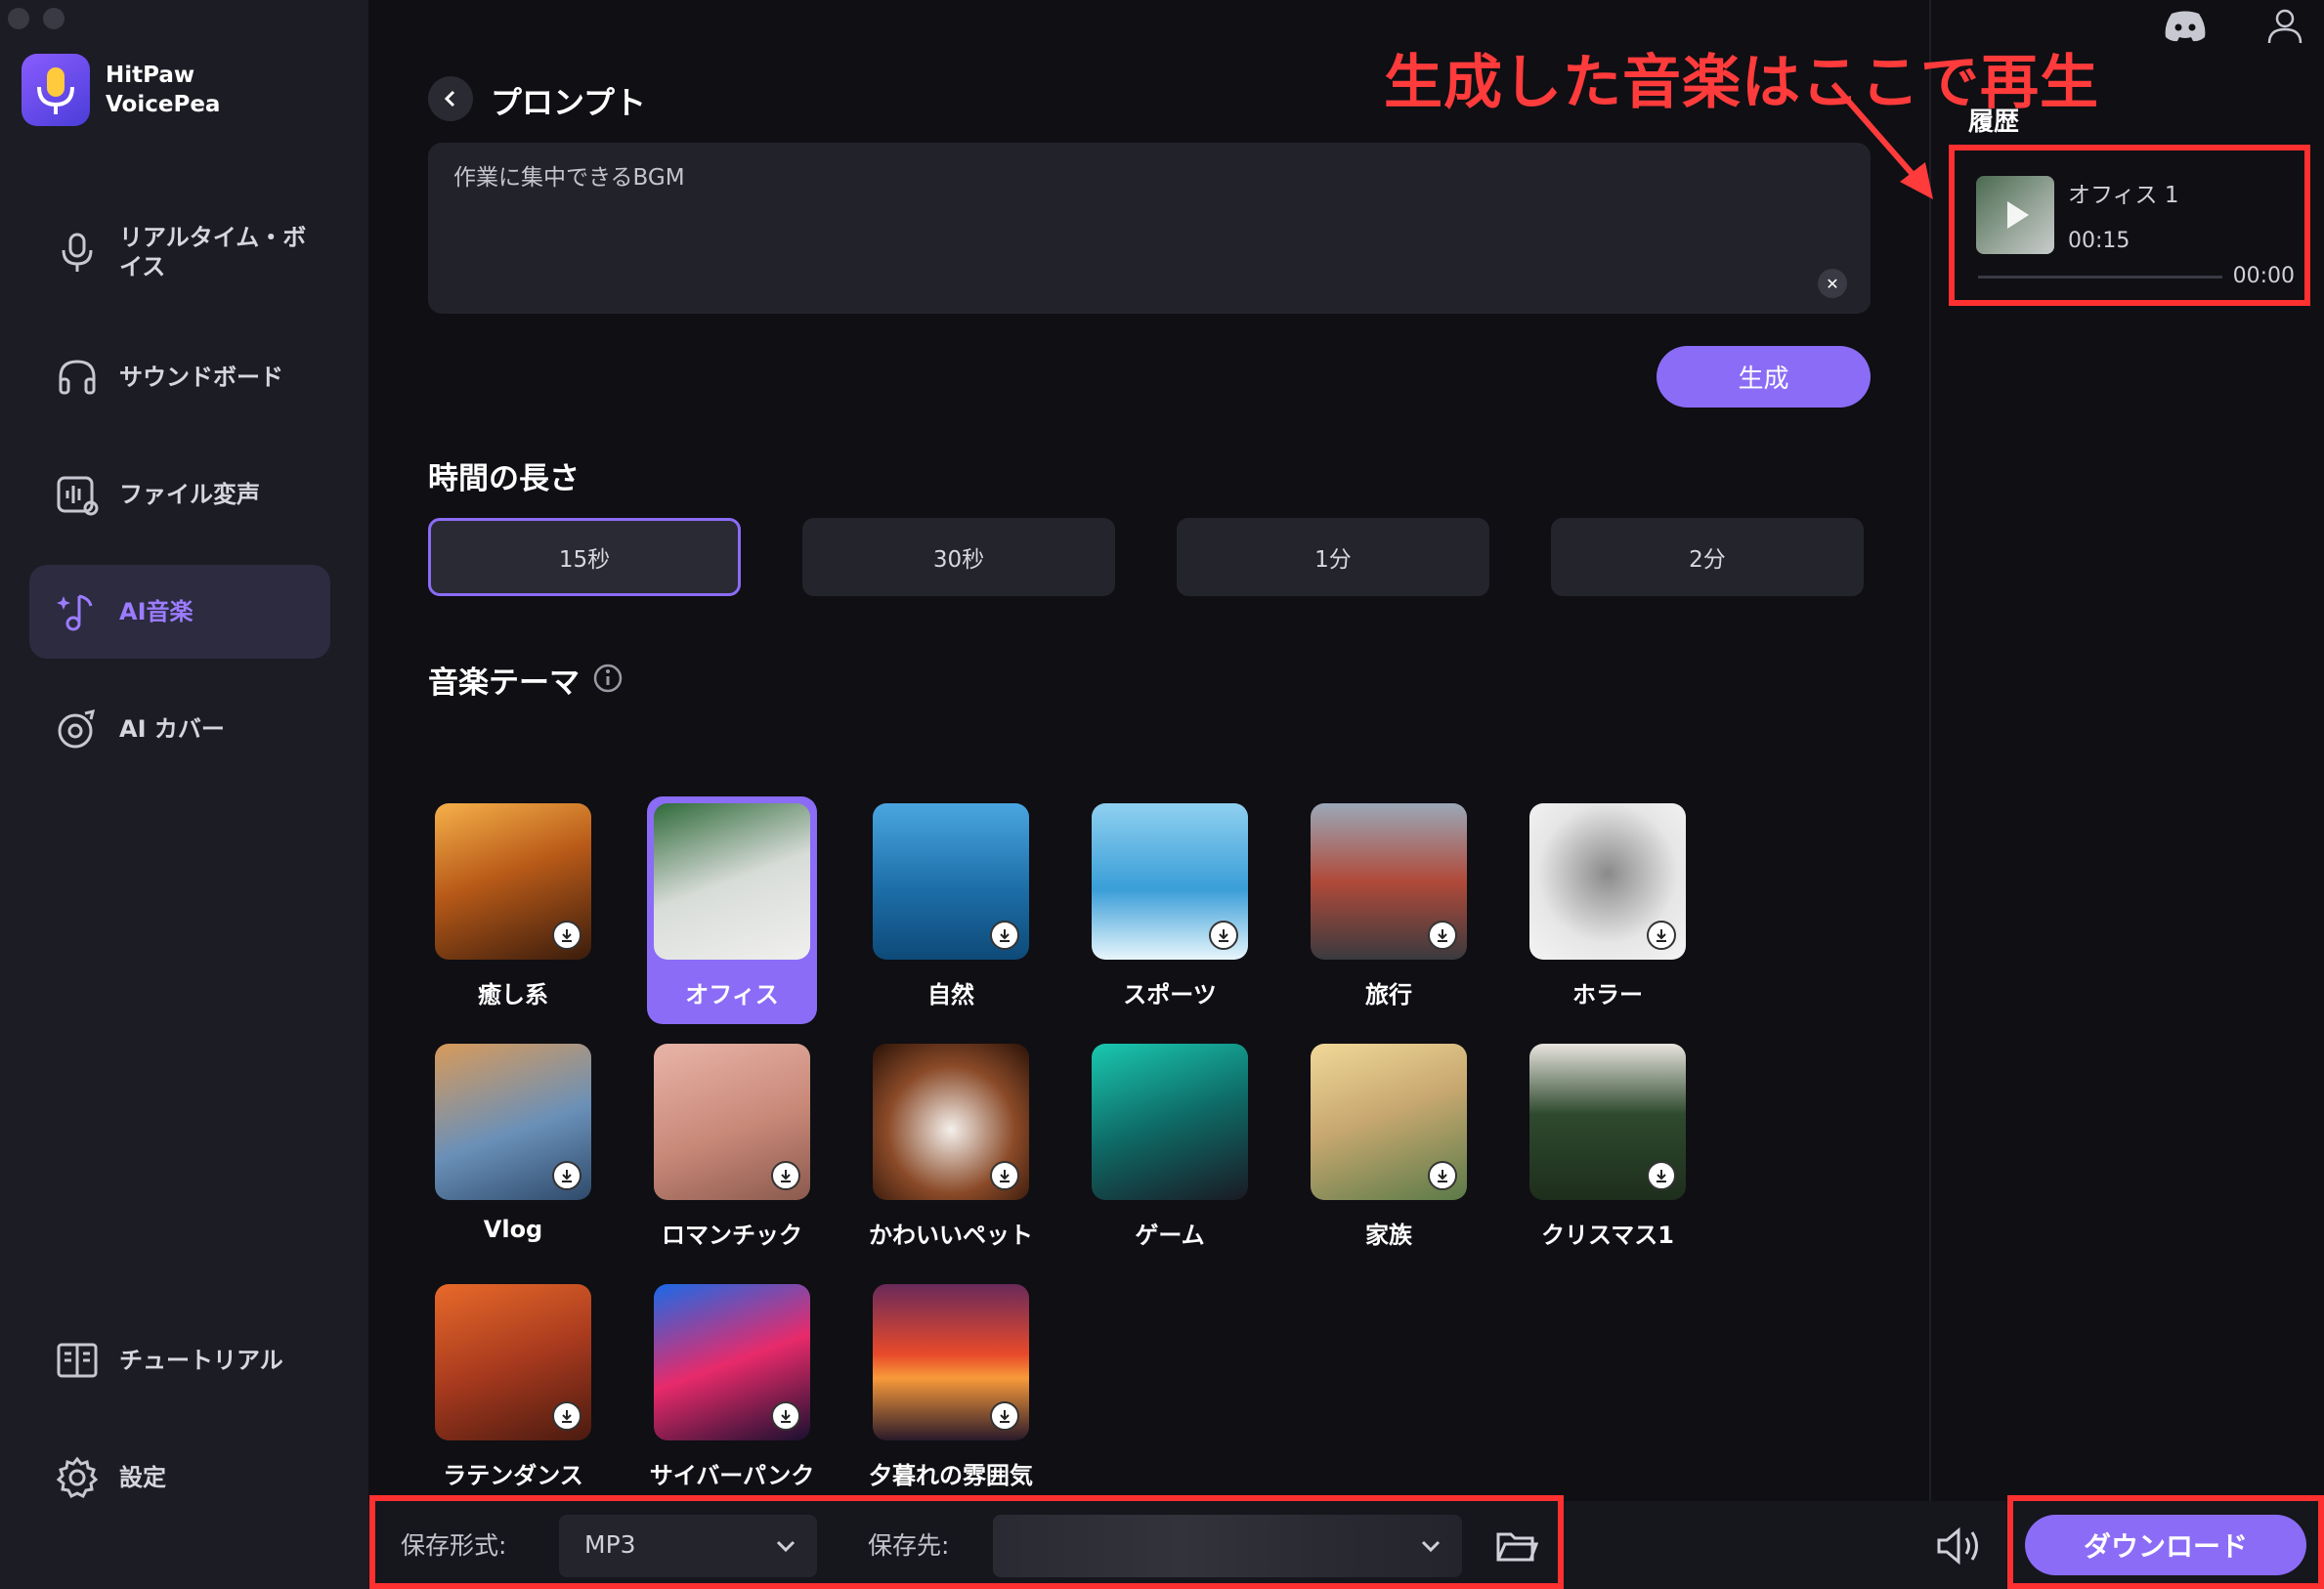  What do you see at coordinates (77, 377) in the screenshot?
I see `headphones-icon` at bounding box center [77, 377].